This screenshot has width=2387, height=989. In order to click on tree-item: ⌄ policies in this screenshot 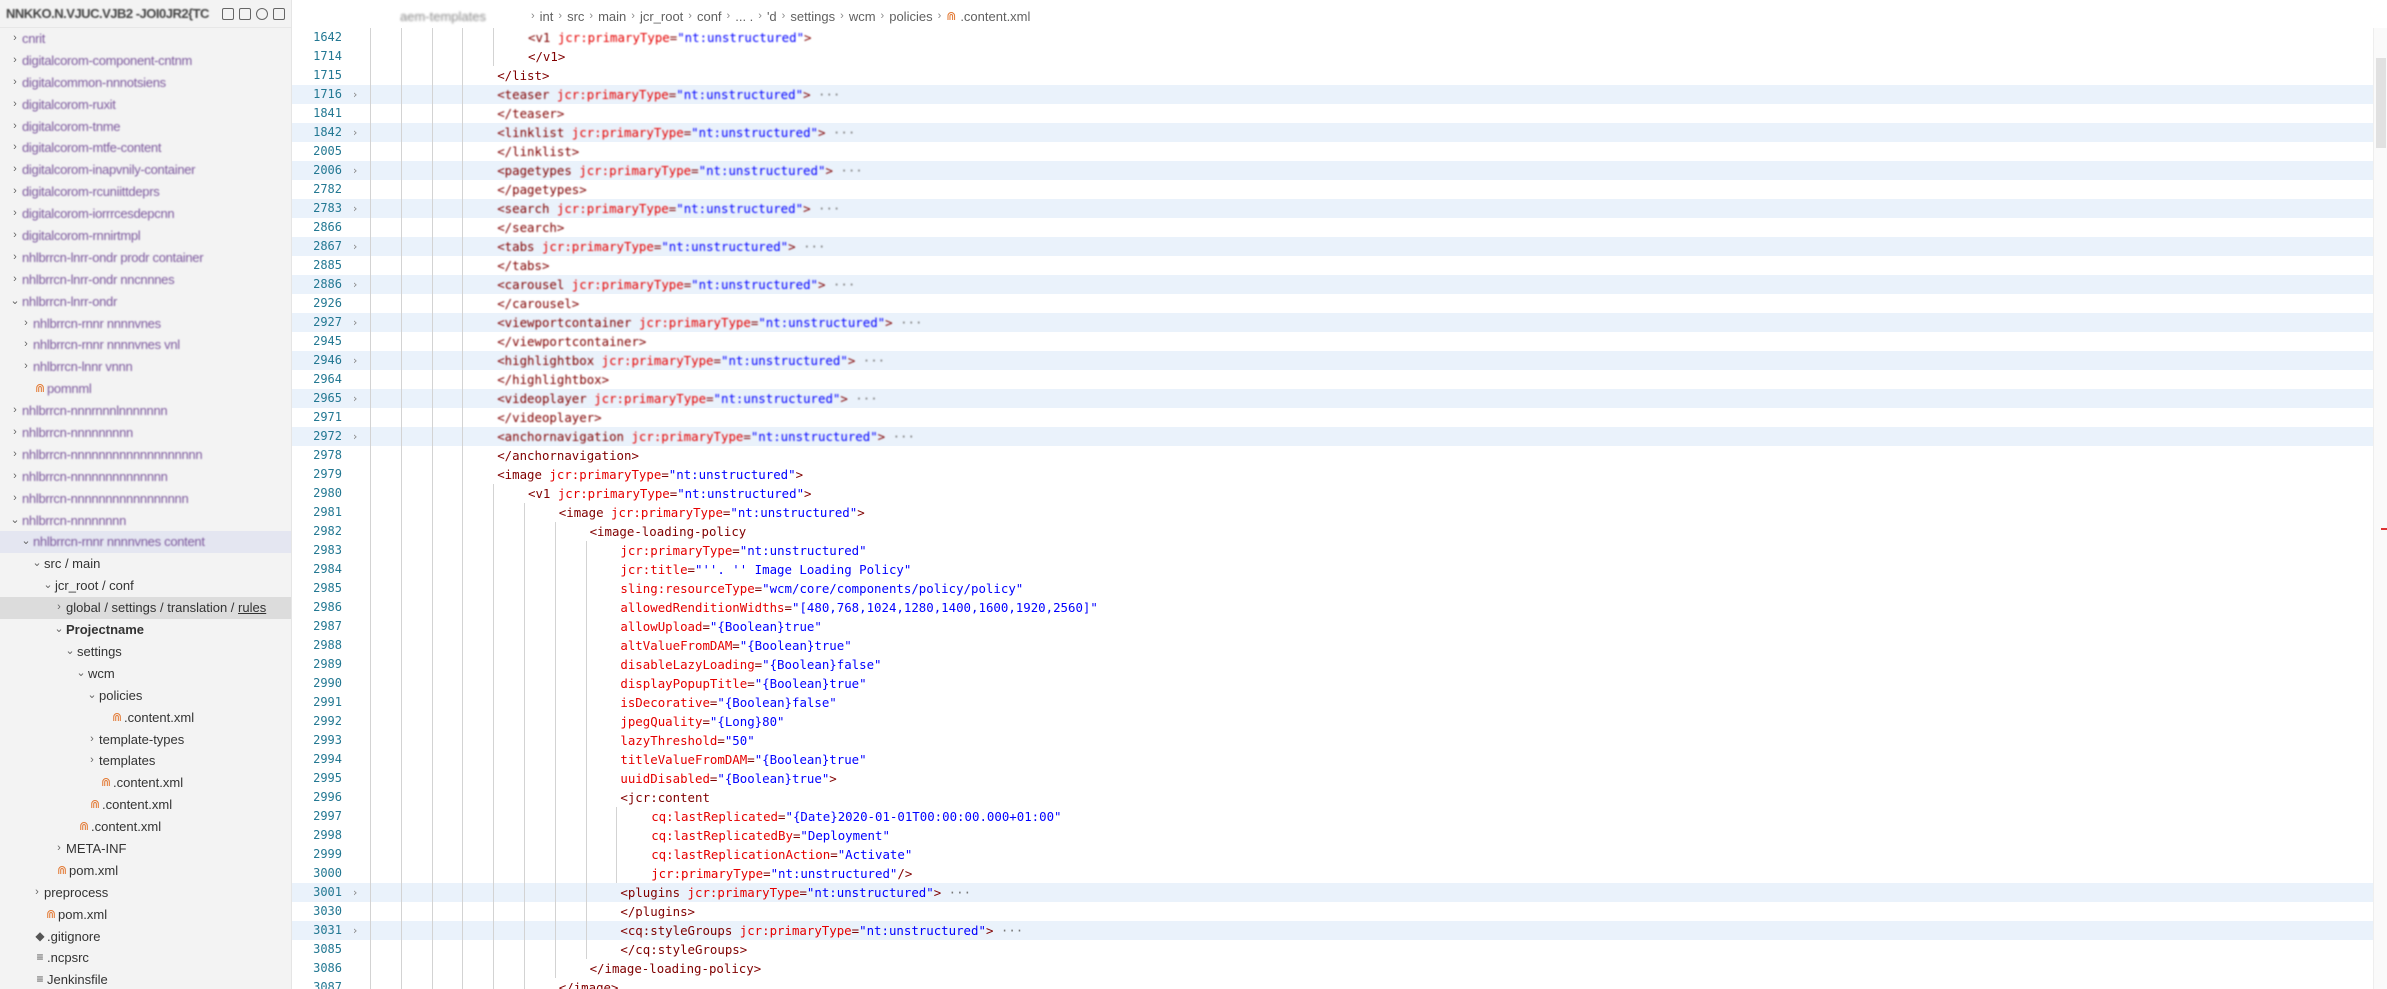, I will do `click(145, 696)`.